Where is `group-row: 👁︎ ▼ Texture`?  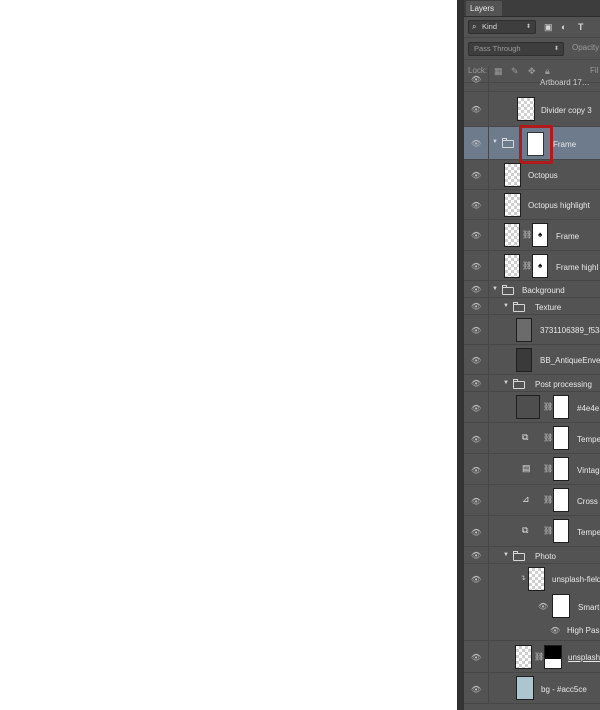
group-row: 👁︎ ▼ Texture is located at coordinates (532, 306).